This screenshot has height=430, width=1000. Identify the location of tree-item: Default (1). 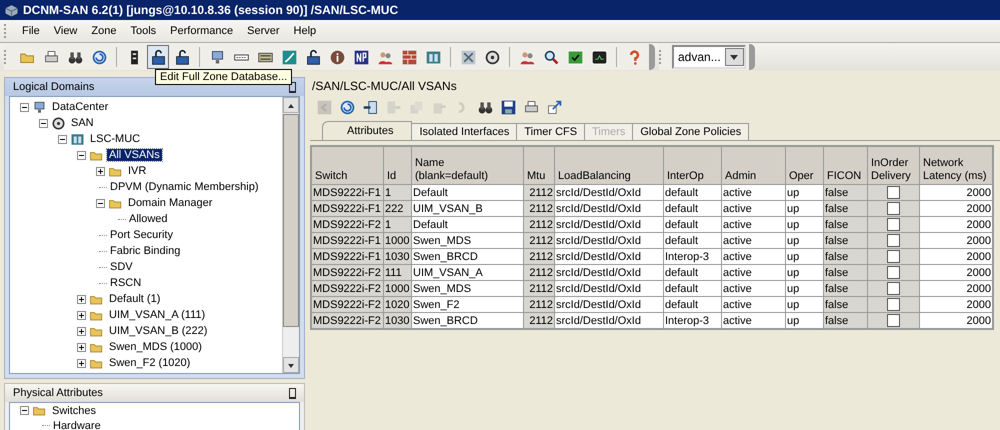
(134, 299).